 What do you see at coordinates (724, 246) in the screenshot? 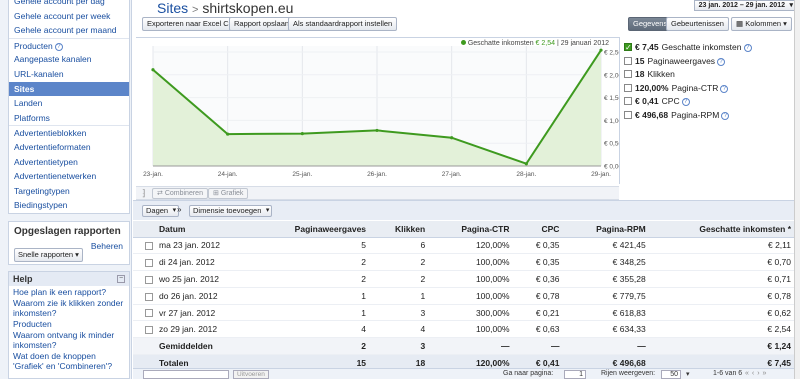
I see `table-cell: € 2,11` at bounding box center [724, 246].